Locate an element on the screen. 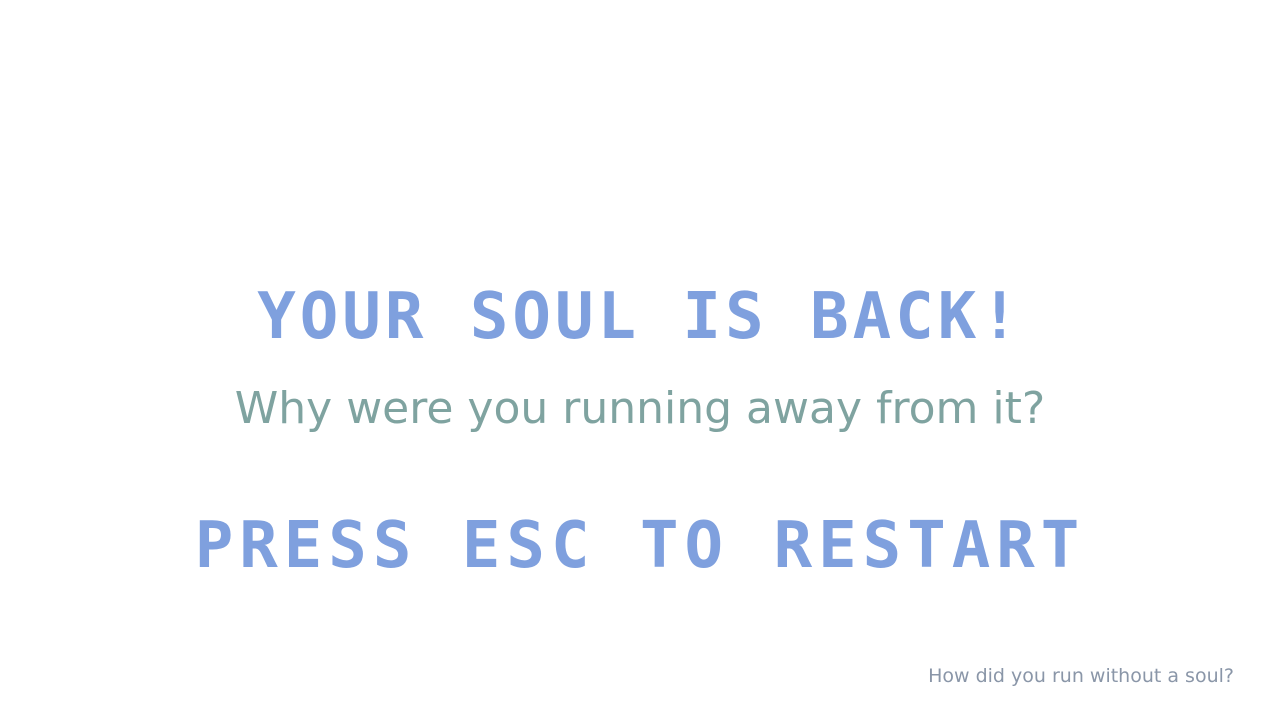  end-subtitle: Why were you running away from it? is located at coordinates (640, 408).